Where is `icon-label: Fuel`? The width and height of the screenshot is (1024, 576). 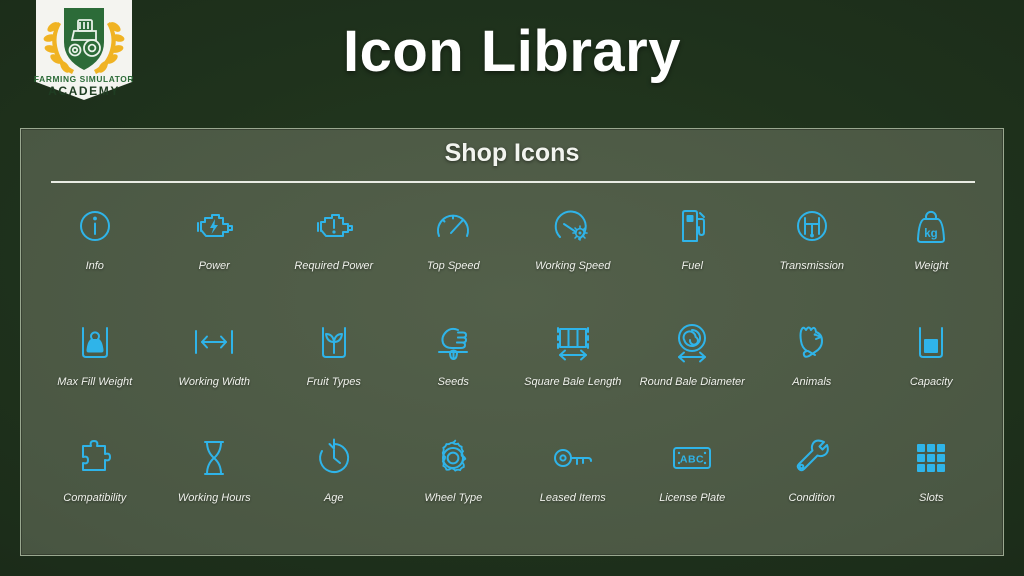 icon-label: Fuel is located at coordinates (692, 266).